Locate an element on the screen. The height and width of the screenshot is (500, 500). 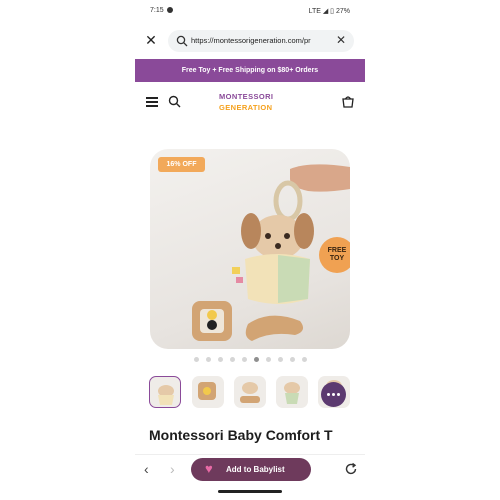
reload-icon is located at coordinates (351, 469).